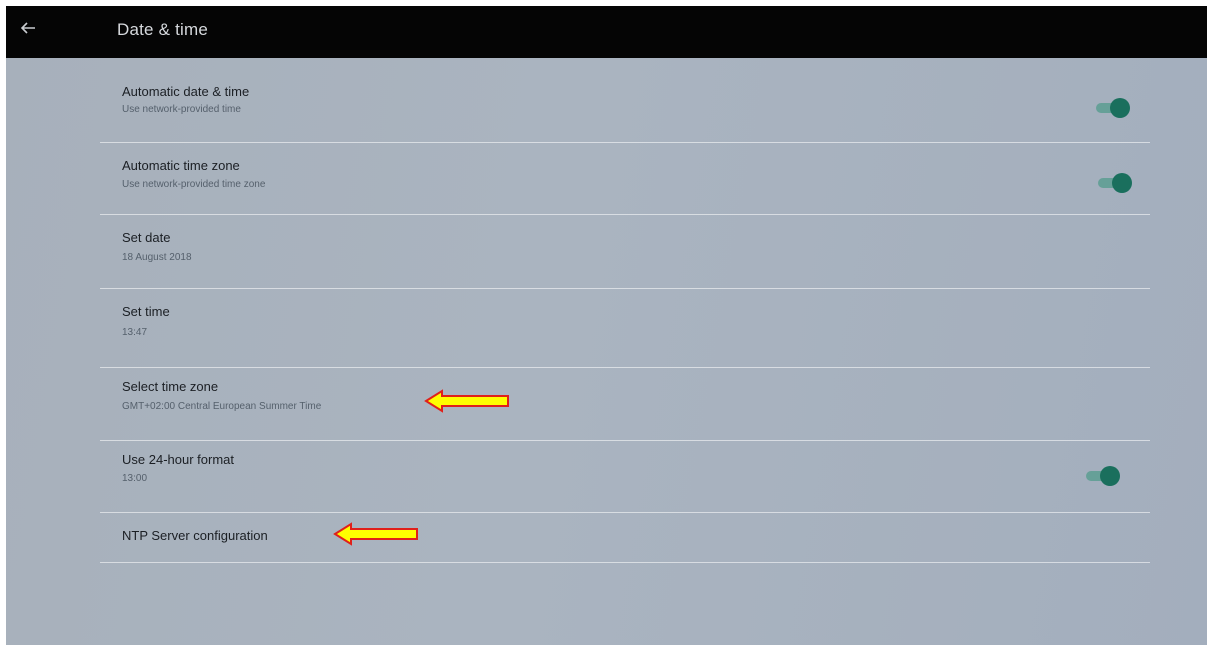 Image resolution: width=1213 pixels, height=651 pixels. What do you see at coordinates (146, 311) in the screenshot?
I see `setting-title: Set time` at bounding box center [146, 311].